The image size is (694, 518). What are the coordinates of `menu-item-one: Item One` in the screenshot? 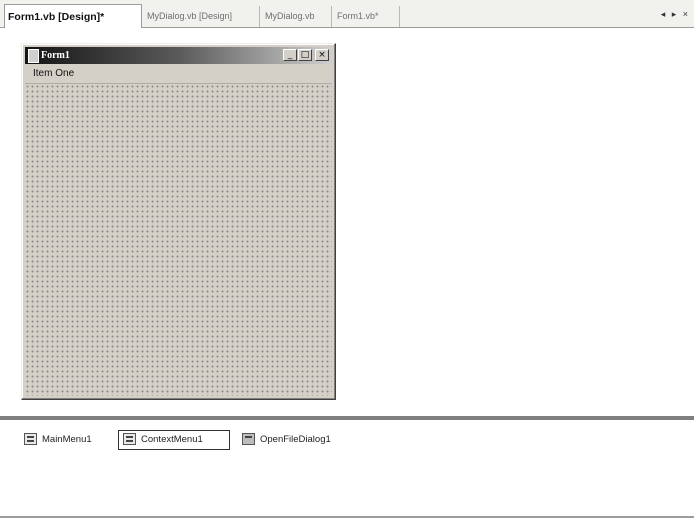 It's located at (53, 73).